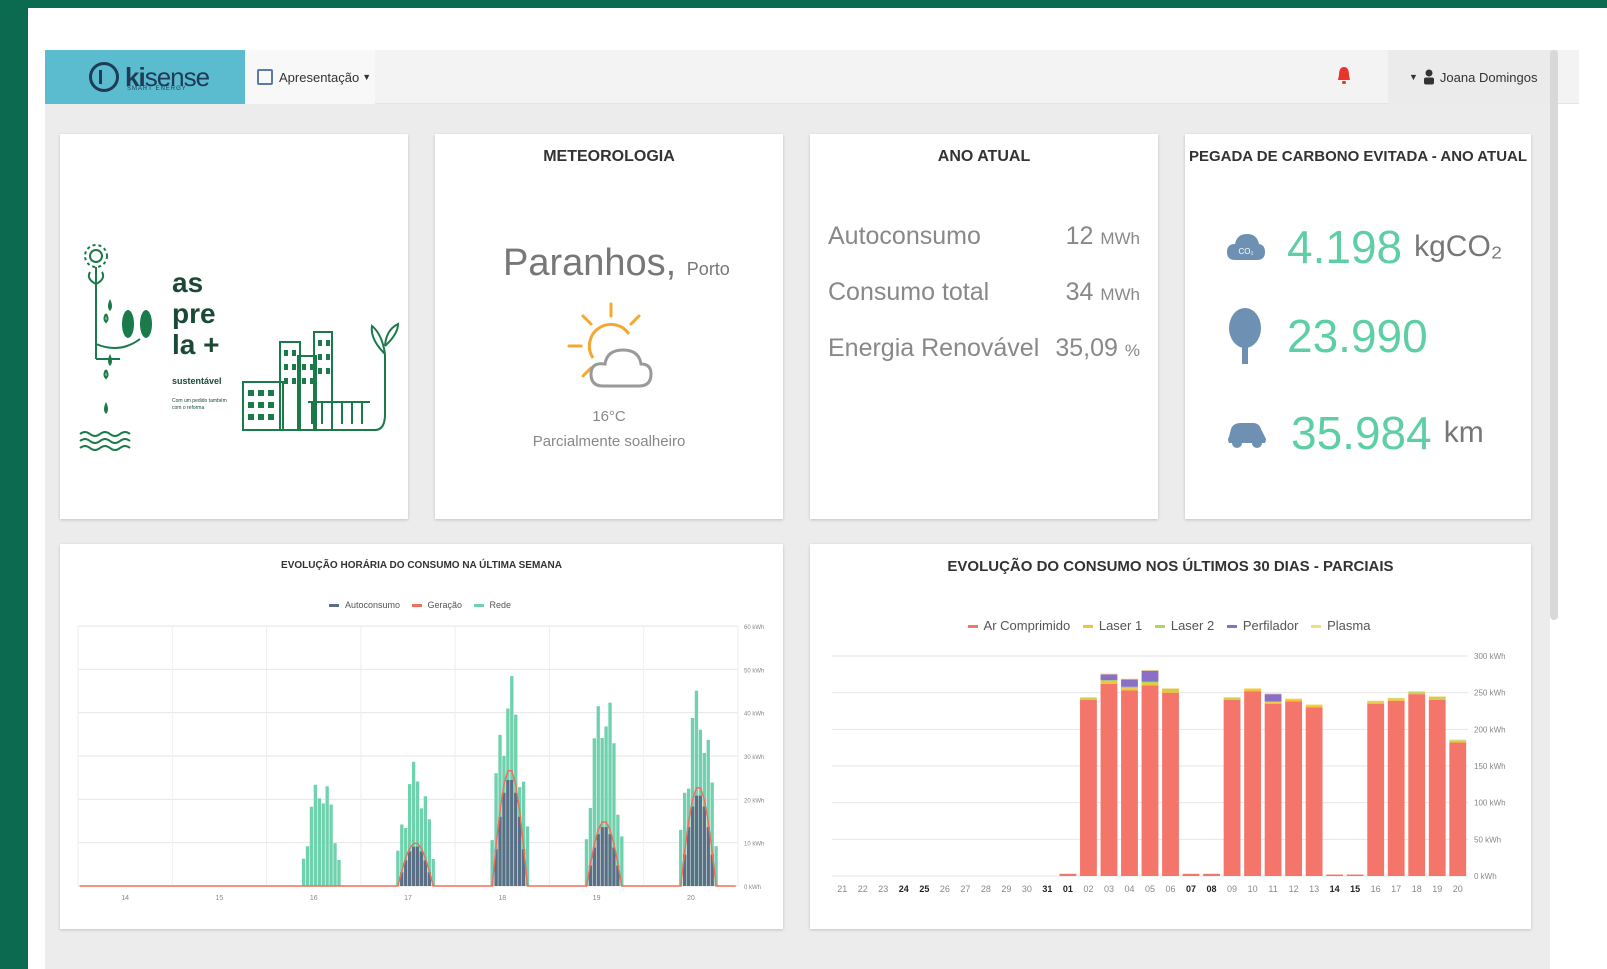 The height and width of the screenshot is (969, 1607). What do you see at coordinates (1355, 889) in the screenshot?
I see `x-tick-label: 15` at bounding box center [1355, 889].